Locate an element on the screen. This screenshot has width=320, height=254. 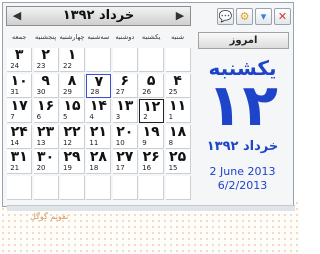
calendar-day-cell: ۲۹ 19 is located at coordinates (72, 162).